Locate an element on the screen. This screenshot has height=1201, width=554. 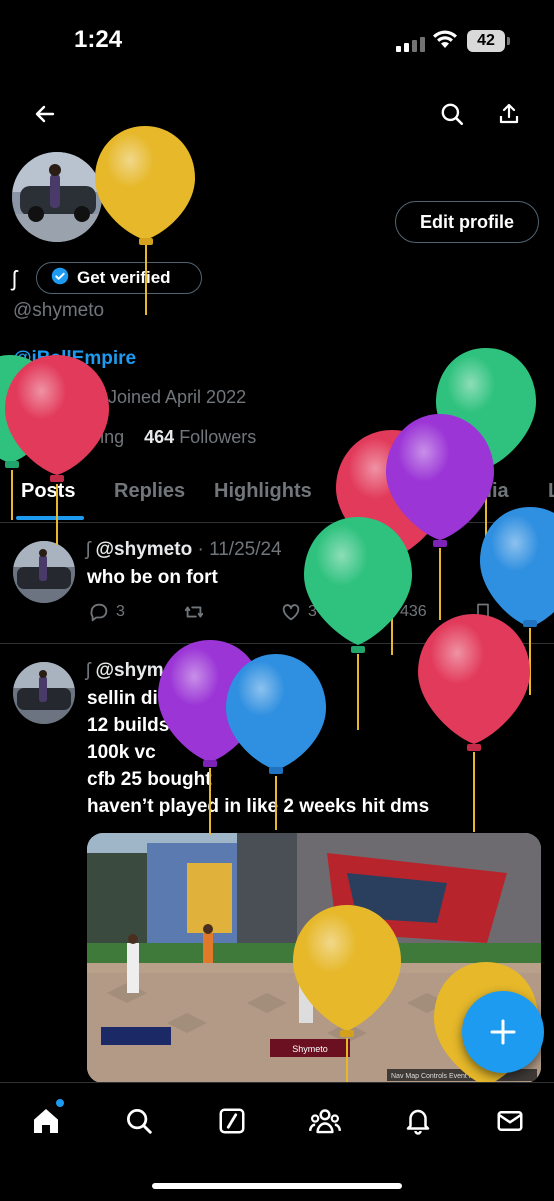
communities-icon is located at coordinates (325, 1121).